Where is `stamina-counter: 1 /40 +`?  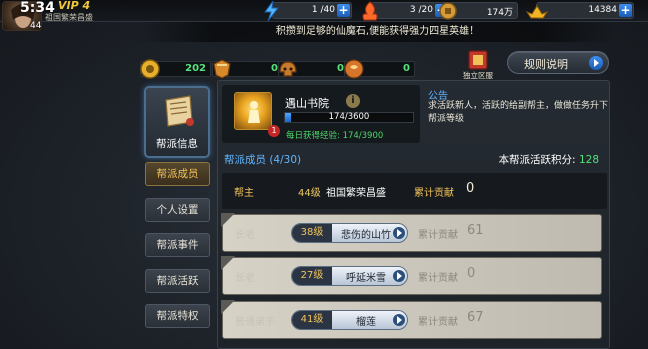 stamina-counter: 1 /40 + is located at coordinates (308, 11).